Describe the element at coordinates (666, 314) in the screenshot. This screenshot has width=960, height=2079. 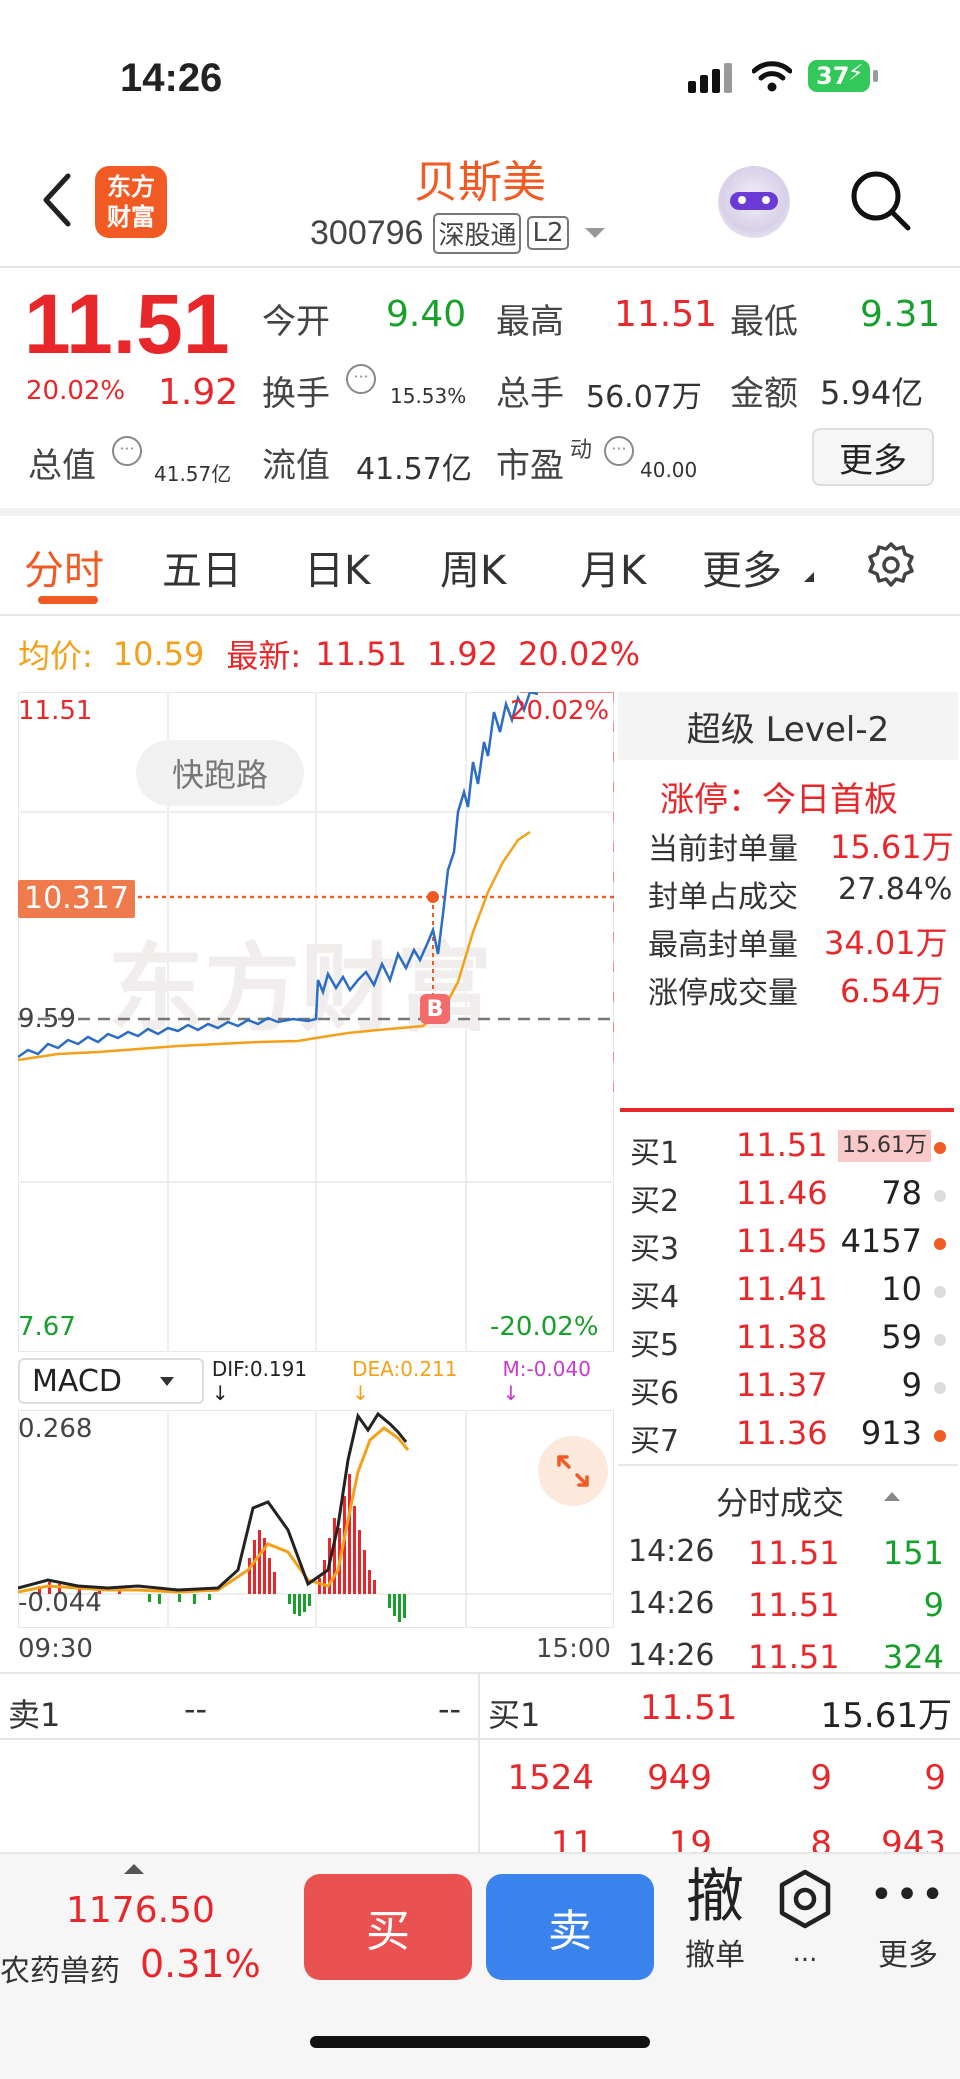
I see `high-value: 11.51` at that location.